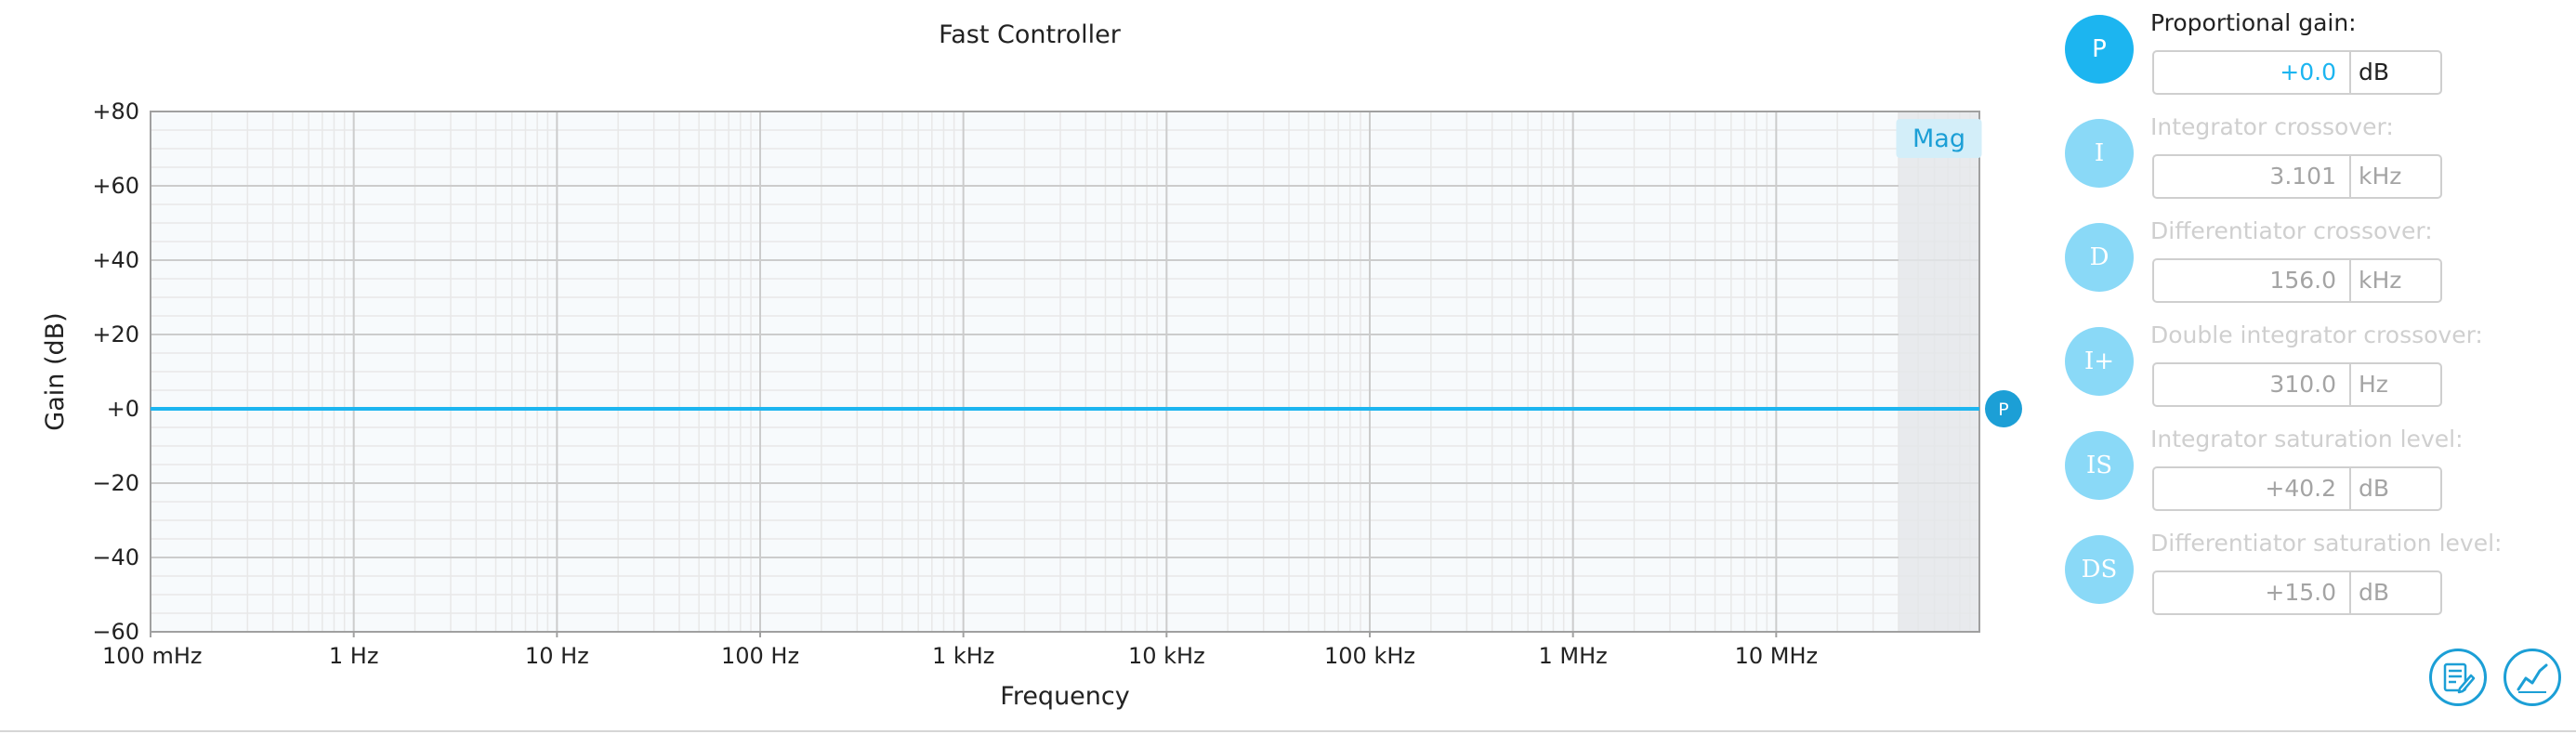 This screenshot has width=2576, height=734. I want to click on term-row-i-plus: I+ Double integrator crossover: 310.0 Hz, so click(2315, 366).